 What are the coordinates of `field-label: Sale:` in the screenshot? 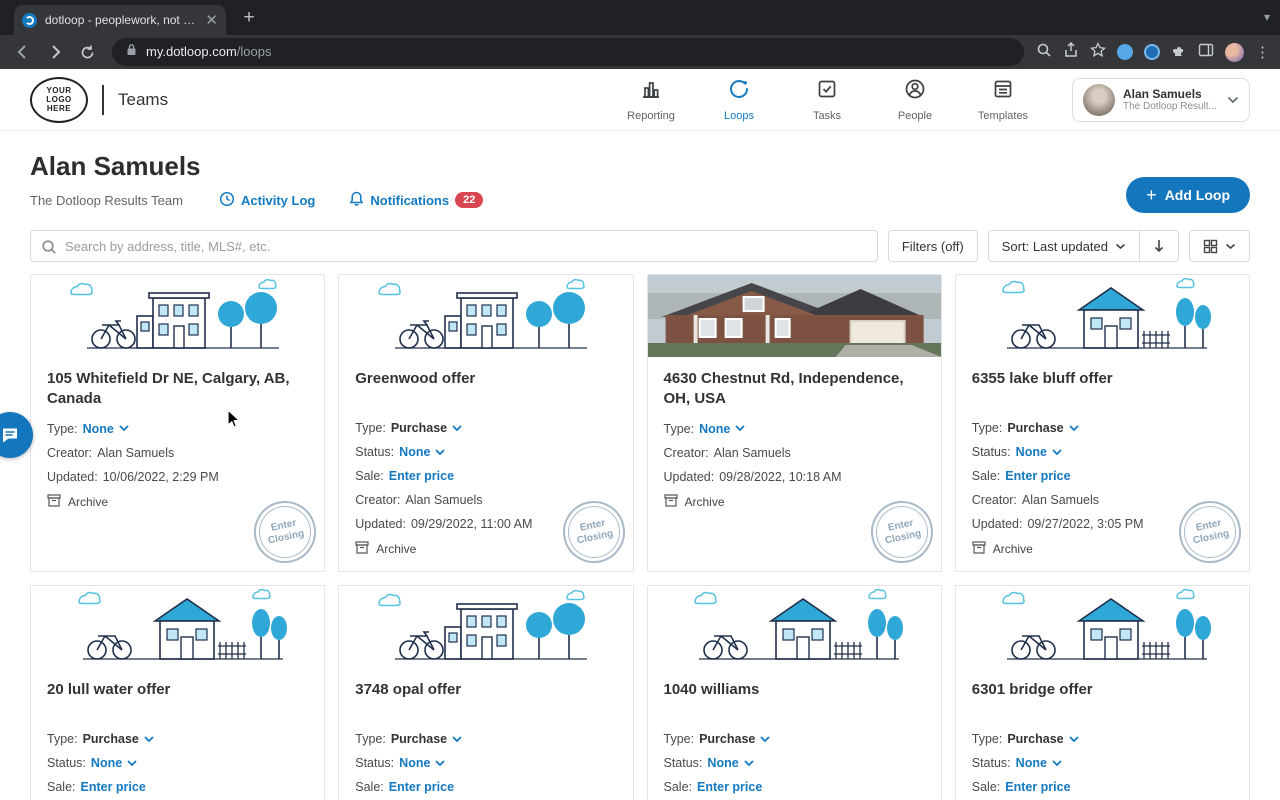 It's located at (369, 476).